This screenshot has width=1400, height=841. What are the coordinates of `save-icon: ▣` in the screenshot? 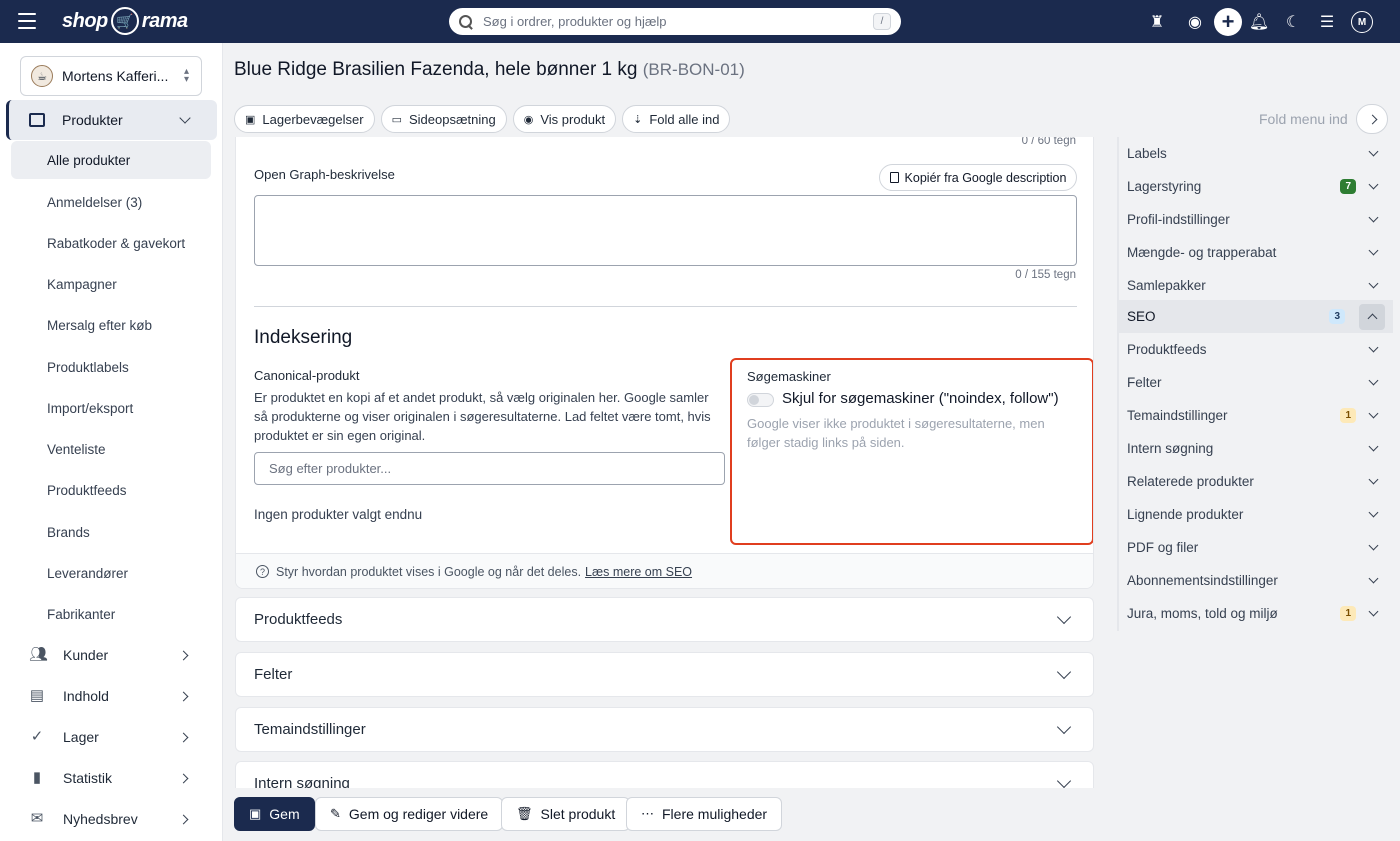 It's located at (255, 813).